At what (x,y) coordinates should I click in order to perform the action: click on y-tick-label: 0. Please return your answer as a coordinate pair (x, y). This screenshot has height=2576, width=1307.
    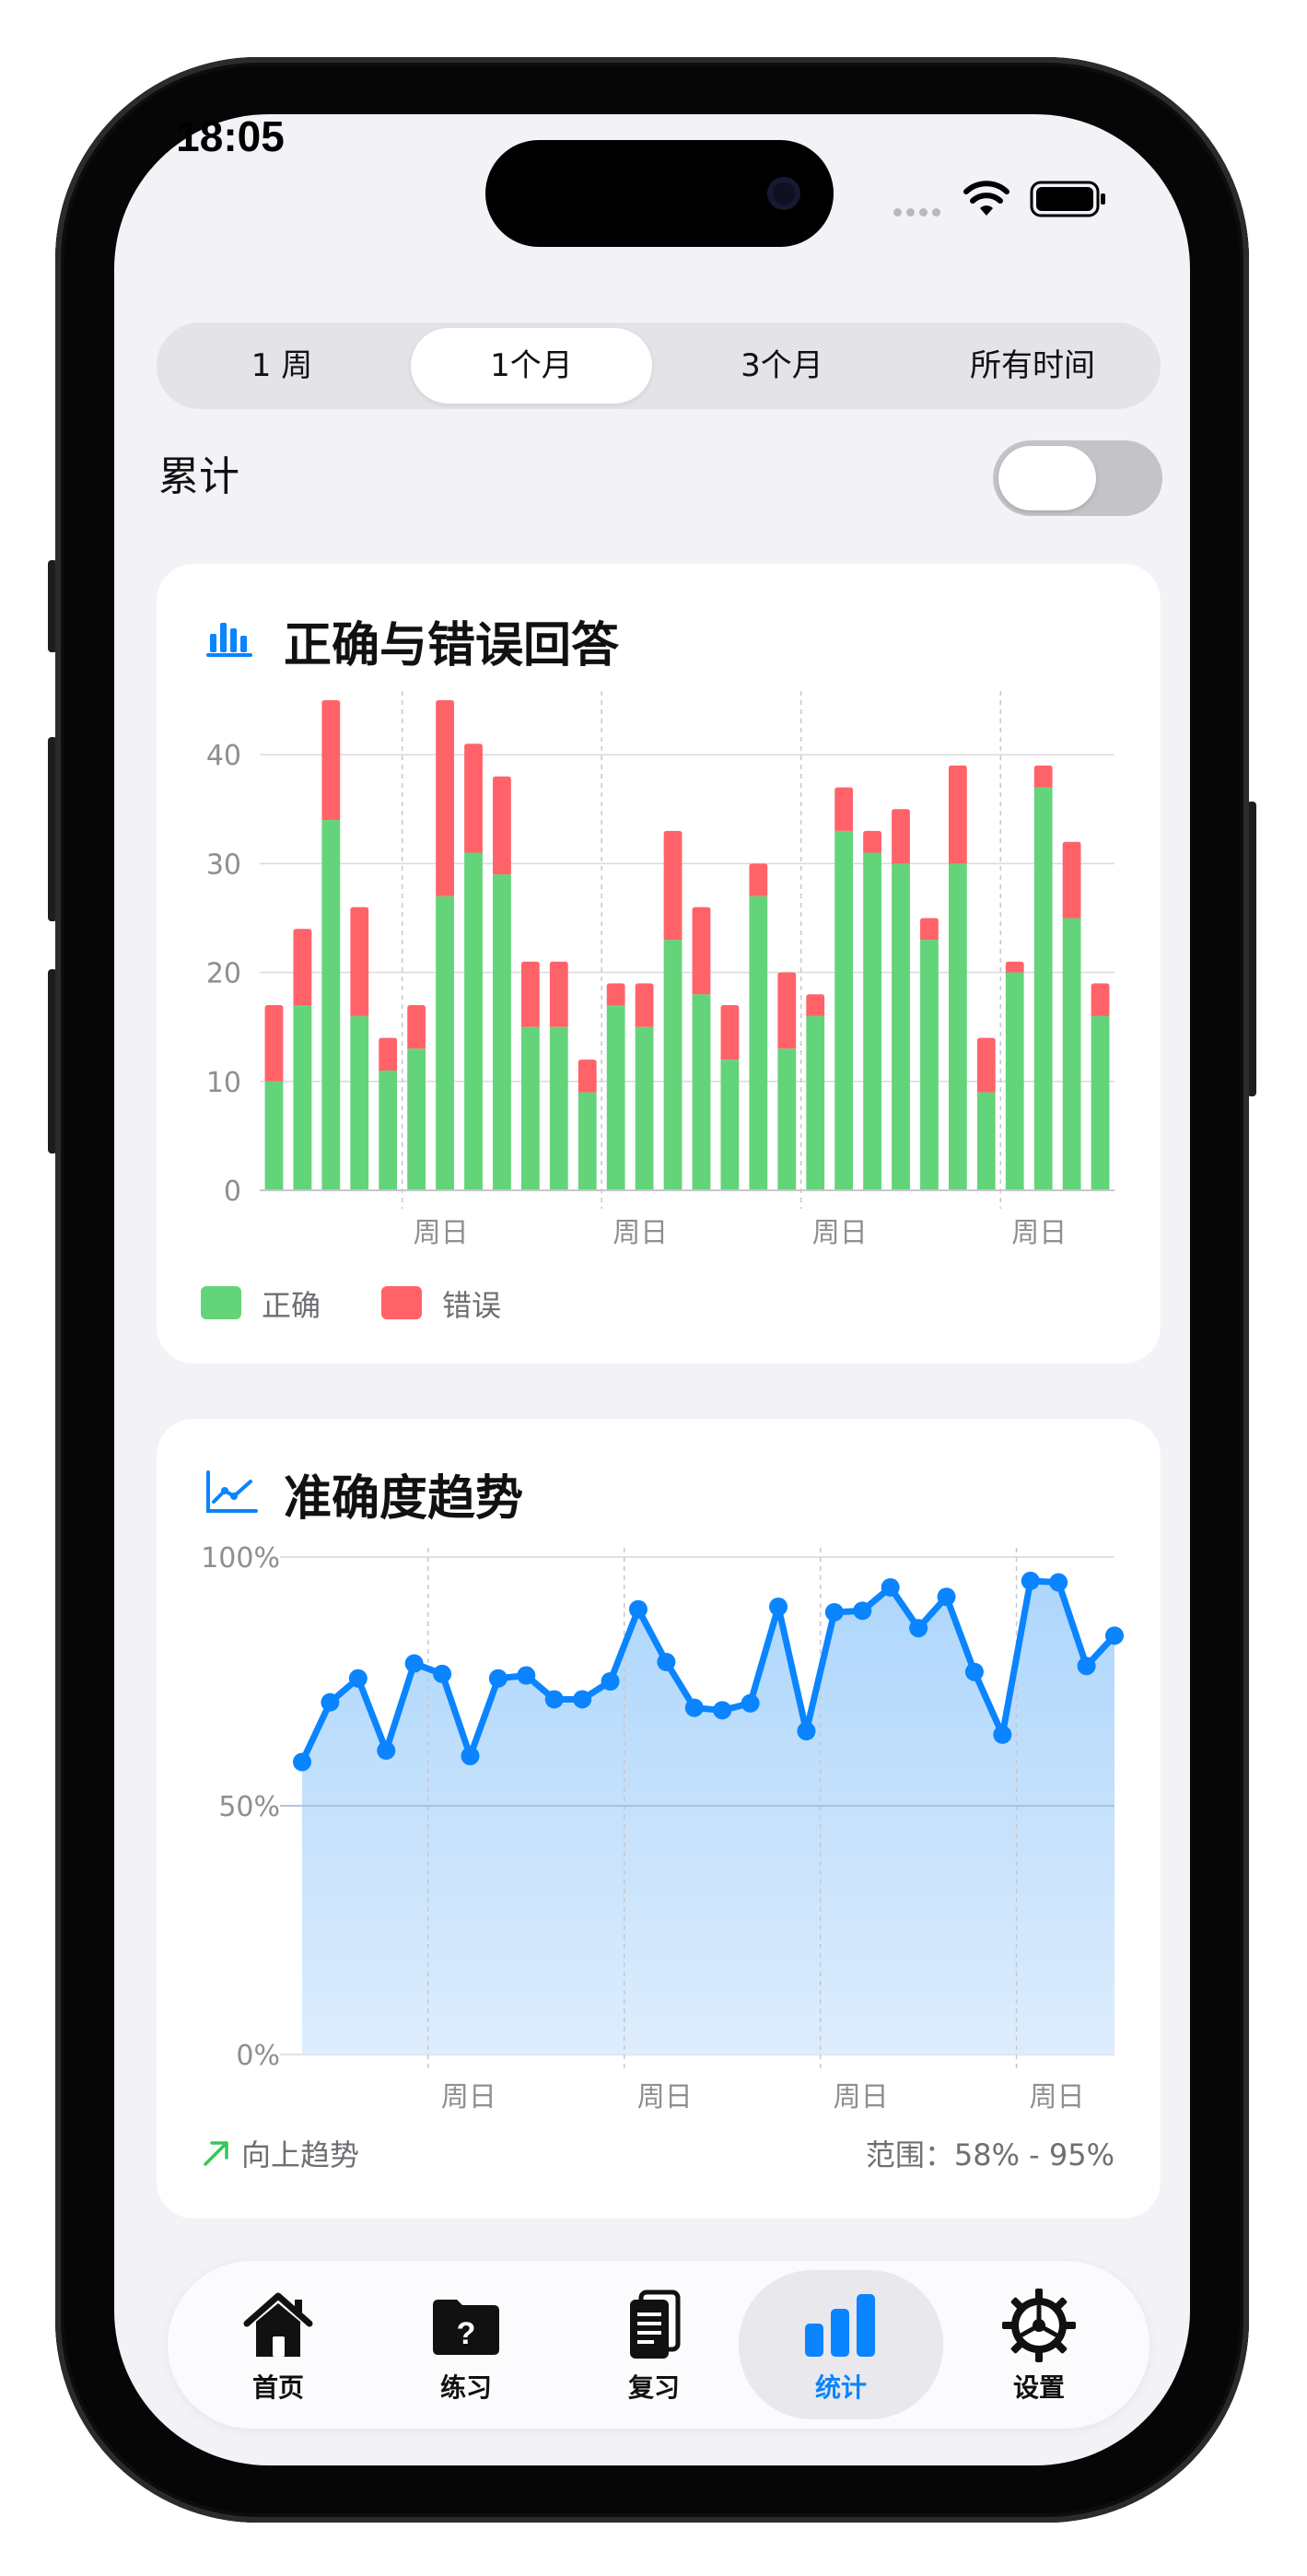
    Looking at the image, I should click on (232, 1192).